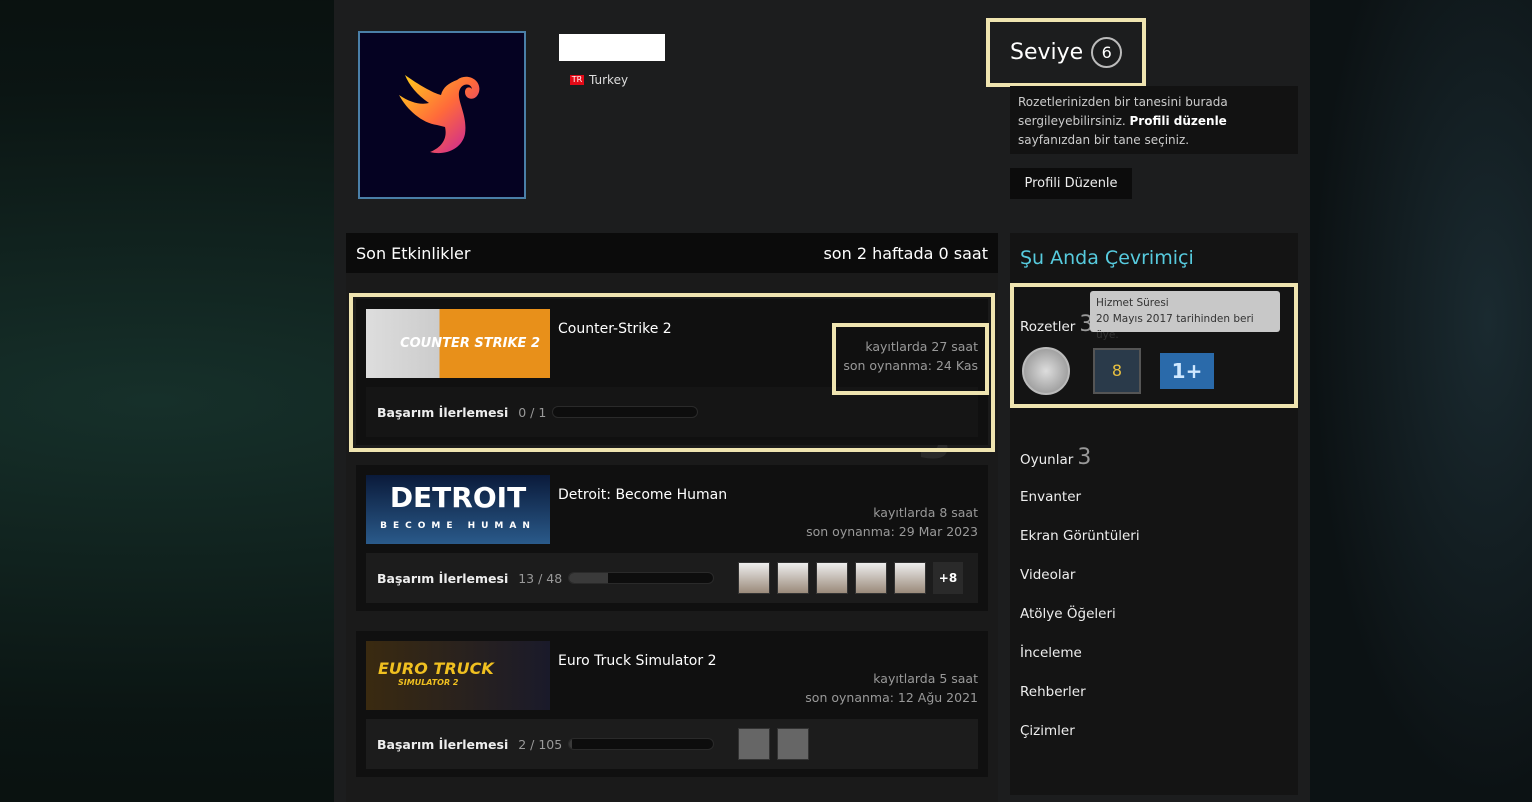 The width and height of the screenshot is (1532, 802). What do you see at coordinates (1046, 371) in the screenshot?
I see `years-of-service-badge-icon` at bounding box center [1046, 371].